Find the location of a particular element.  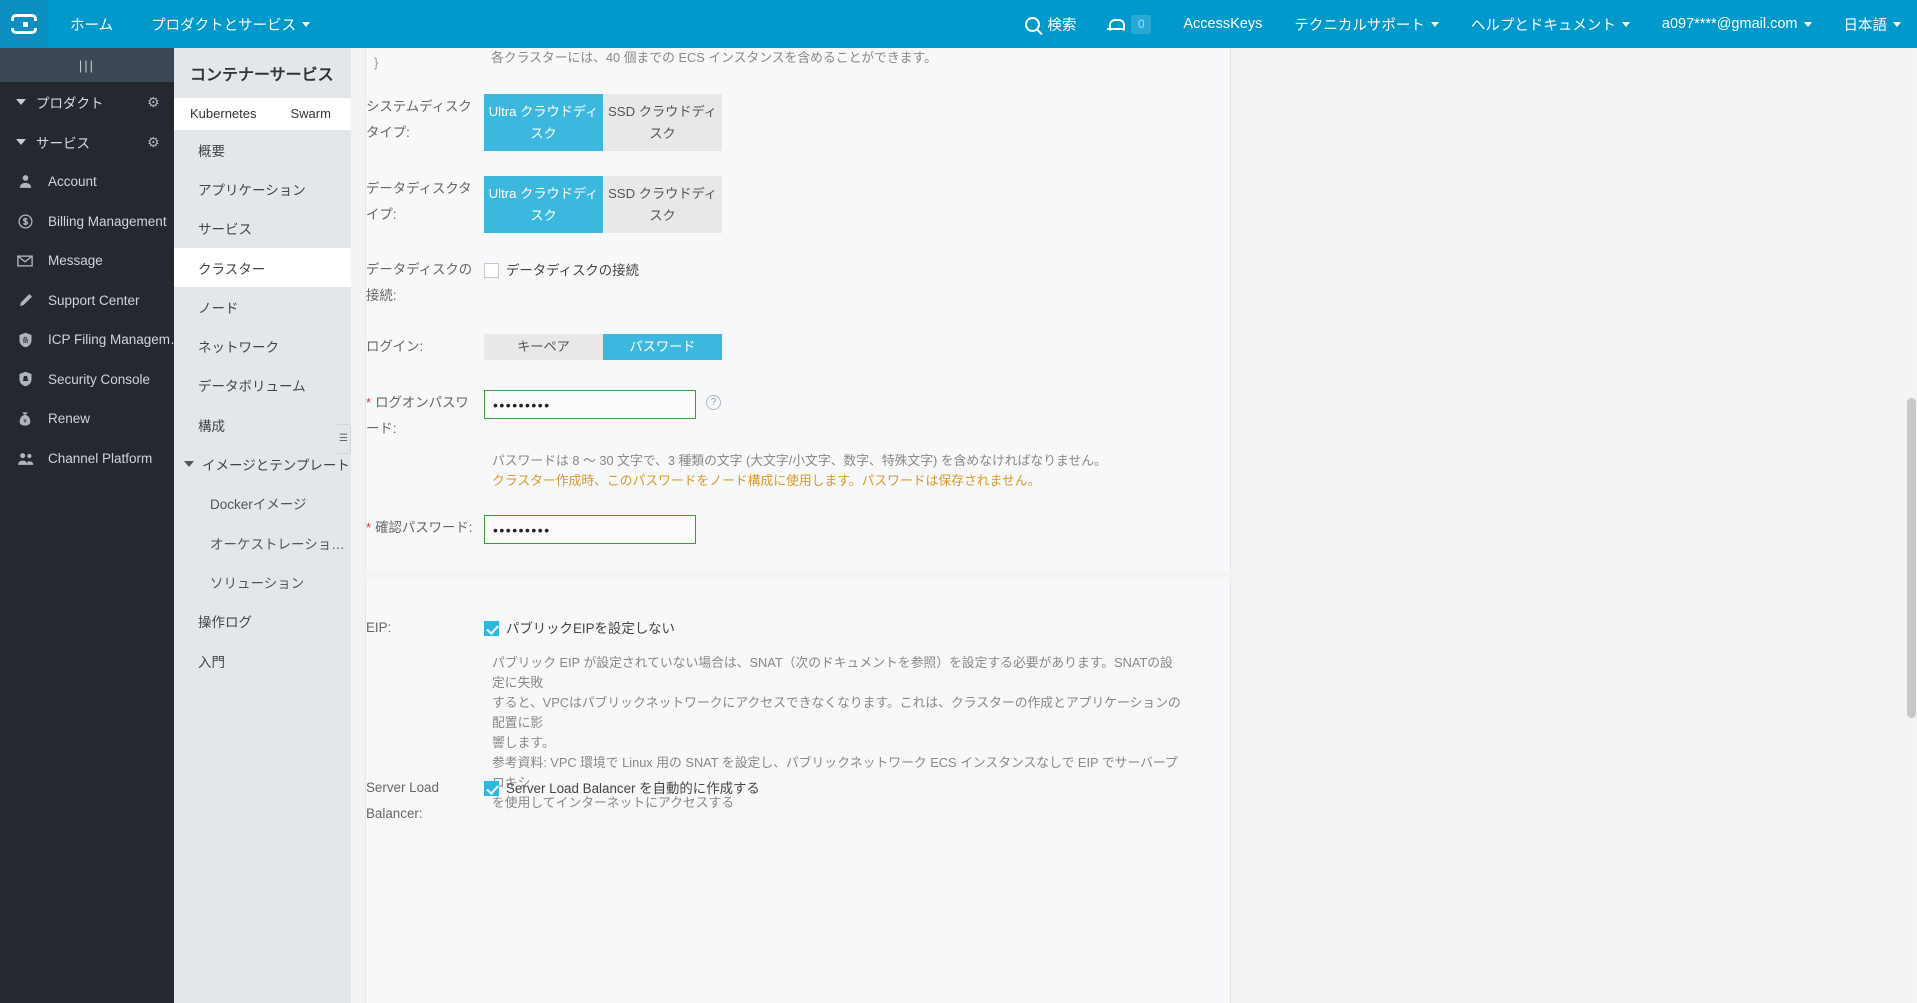

scrollbar-thumb is located at coordinates (1911, 558).